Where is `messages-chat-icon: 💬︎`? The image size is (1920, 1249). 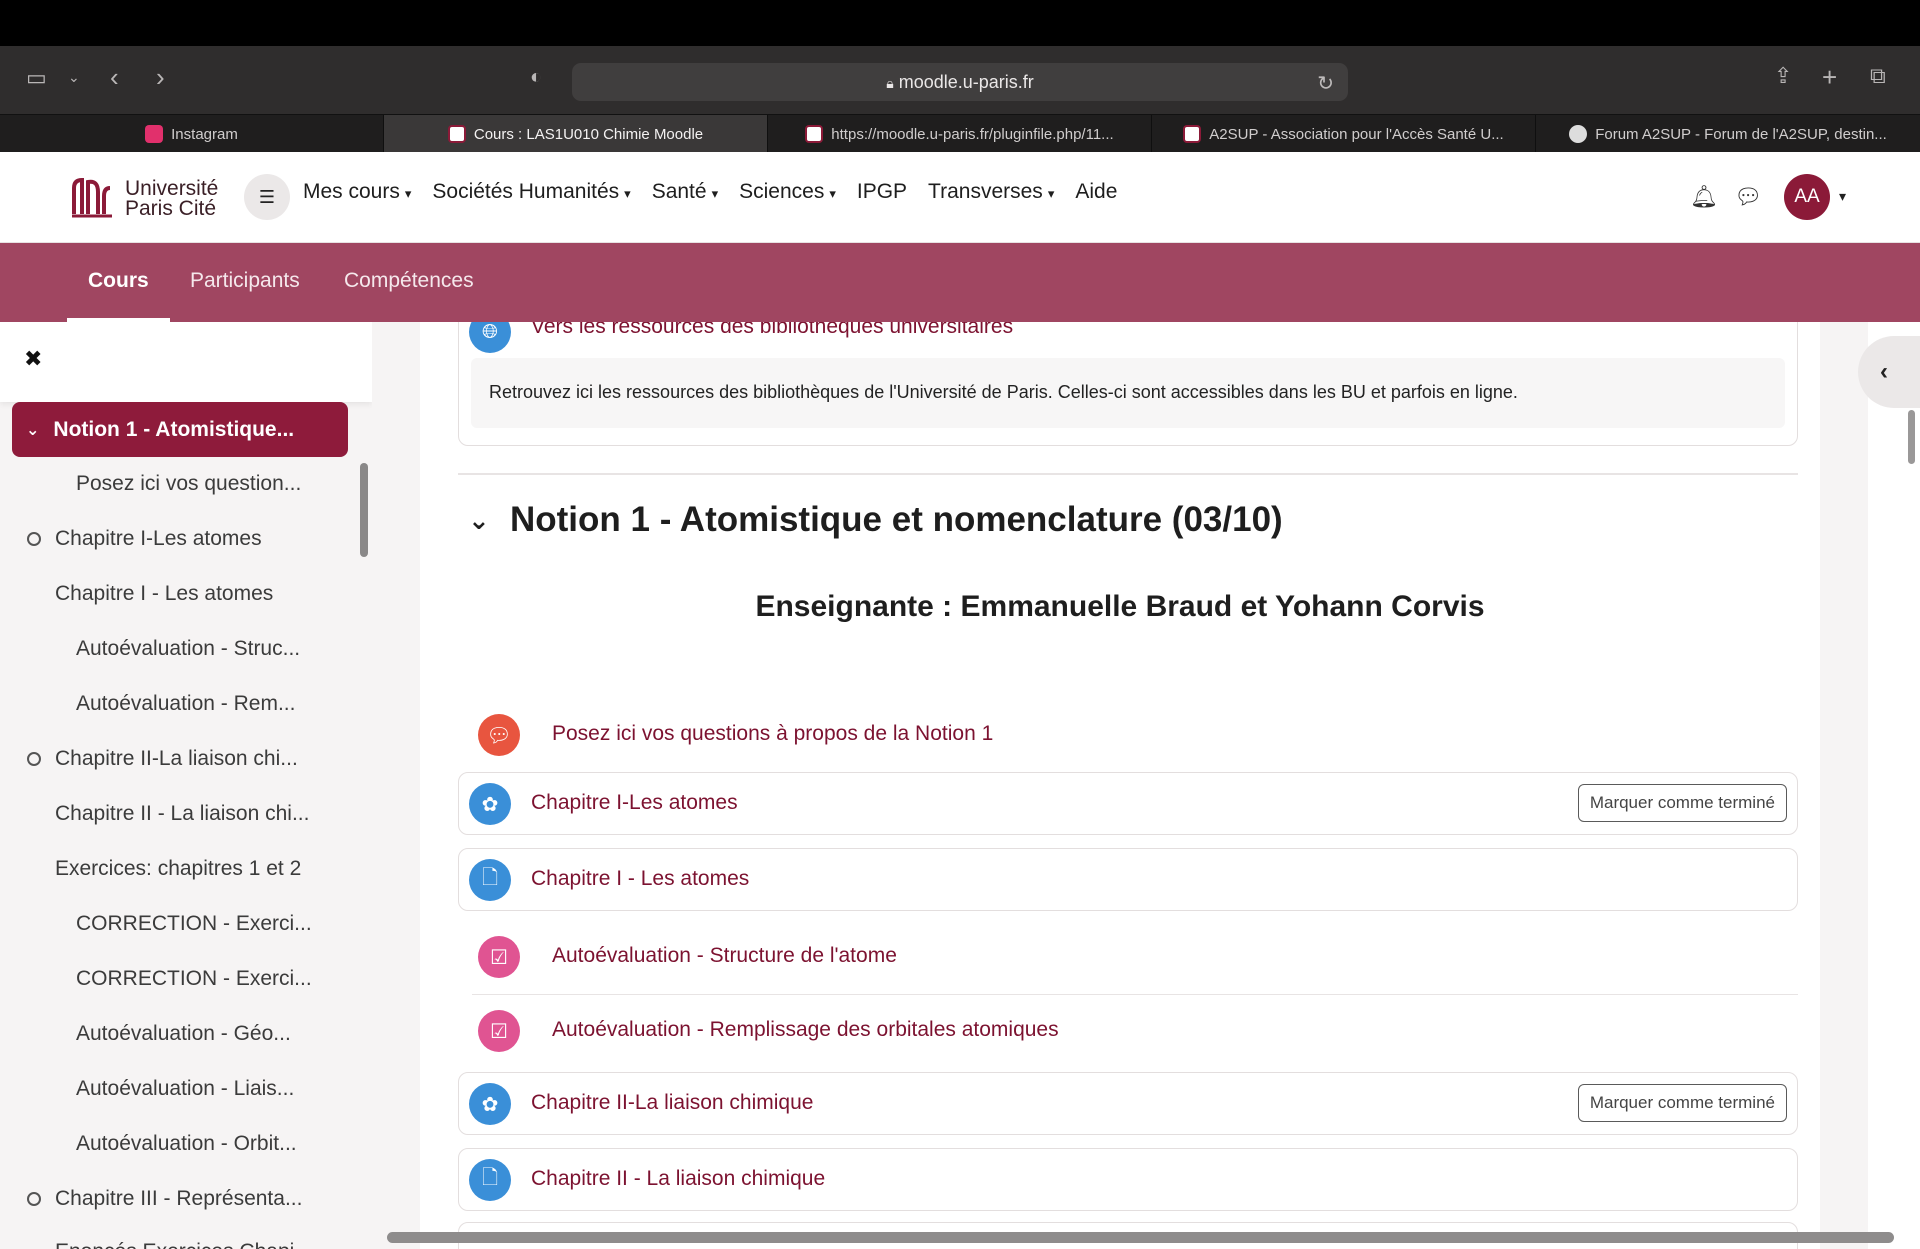
messages-chat-icon: 💬︎ is located at coordinates (1748, 197).